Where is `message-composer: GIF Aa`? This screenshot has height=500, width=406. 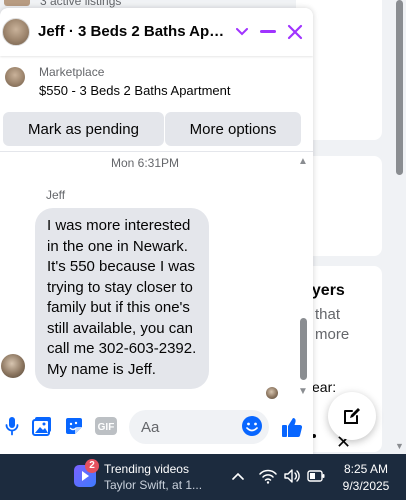 message-composer: GIF Aa is located at coordinates (156, 428).